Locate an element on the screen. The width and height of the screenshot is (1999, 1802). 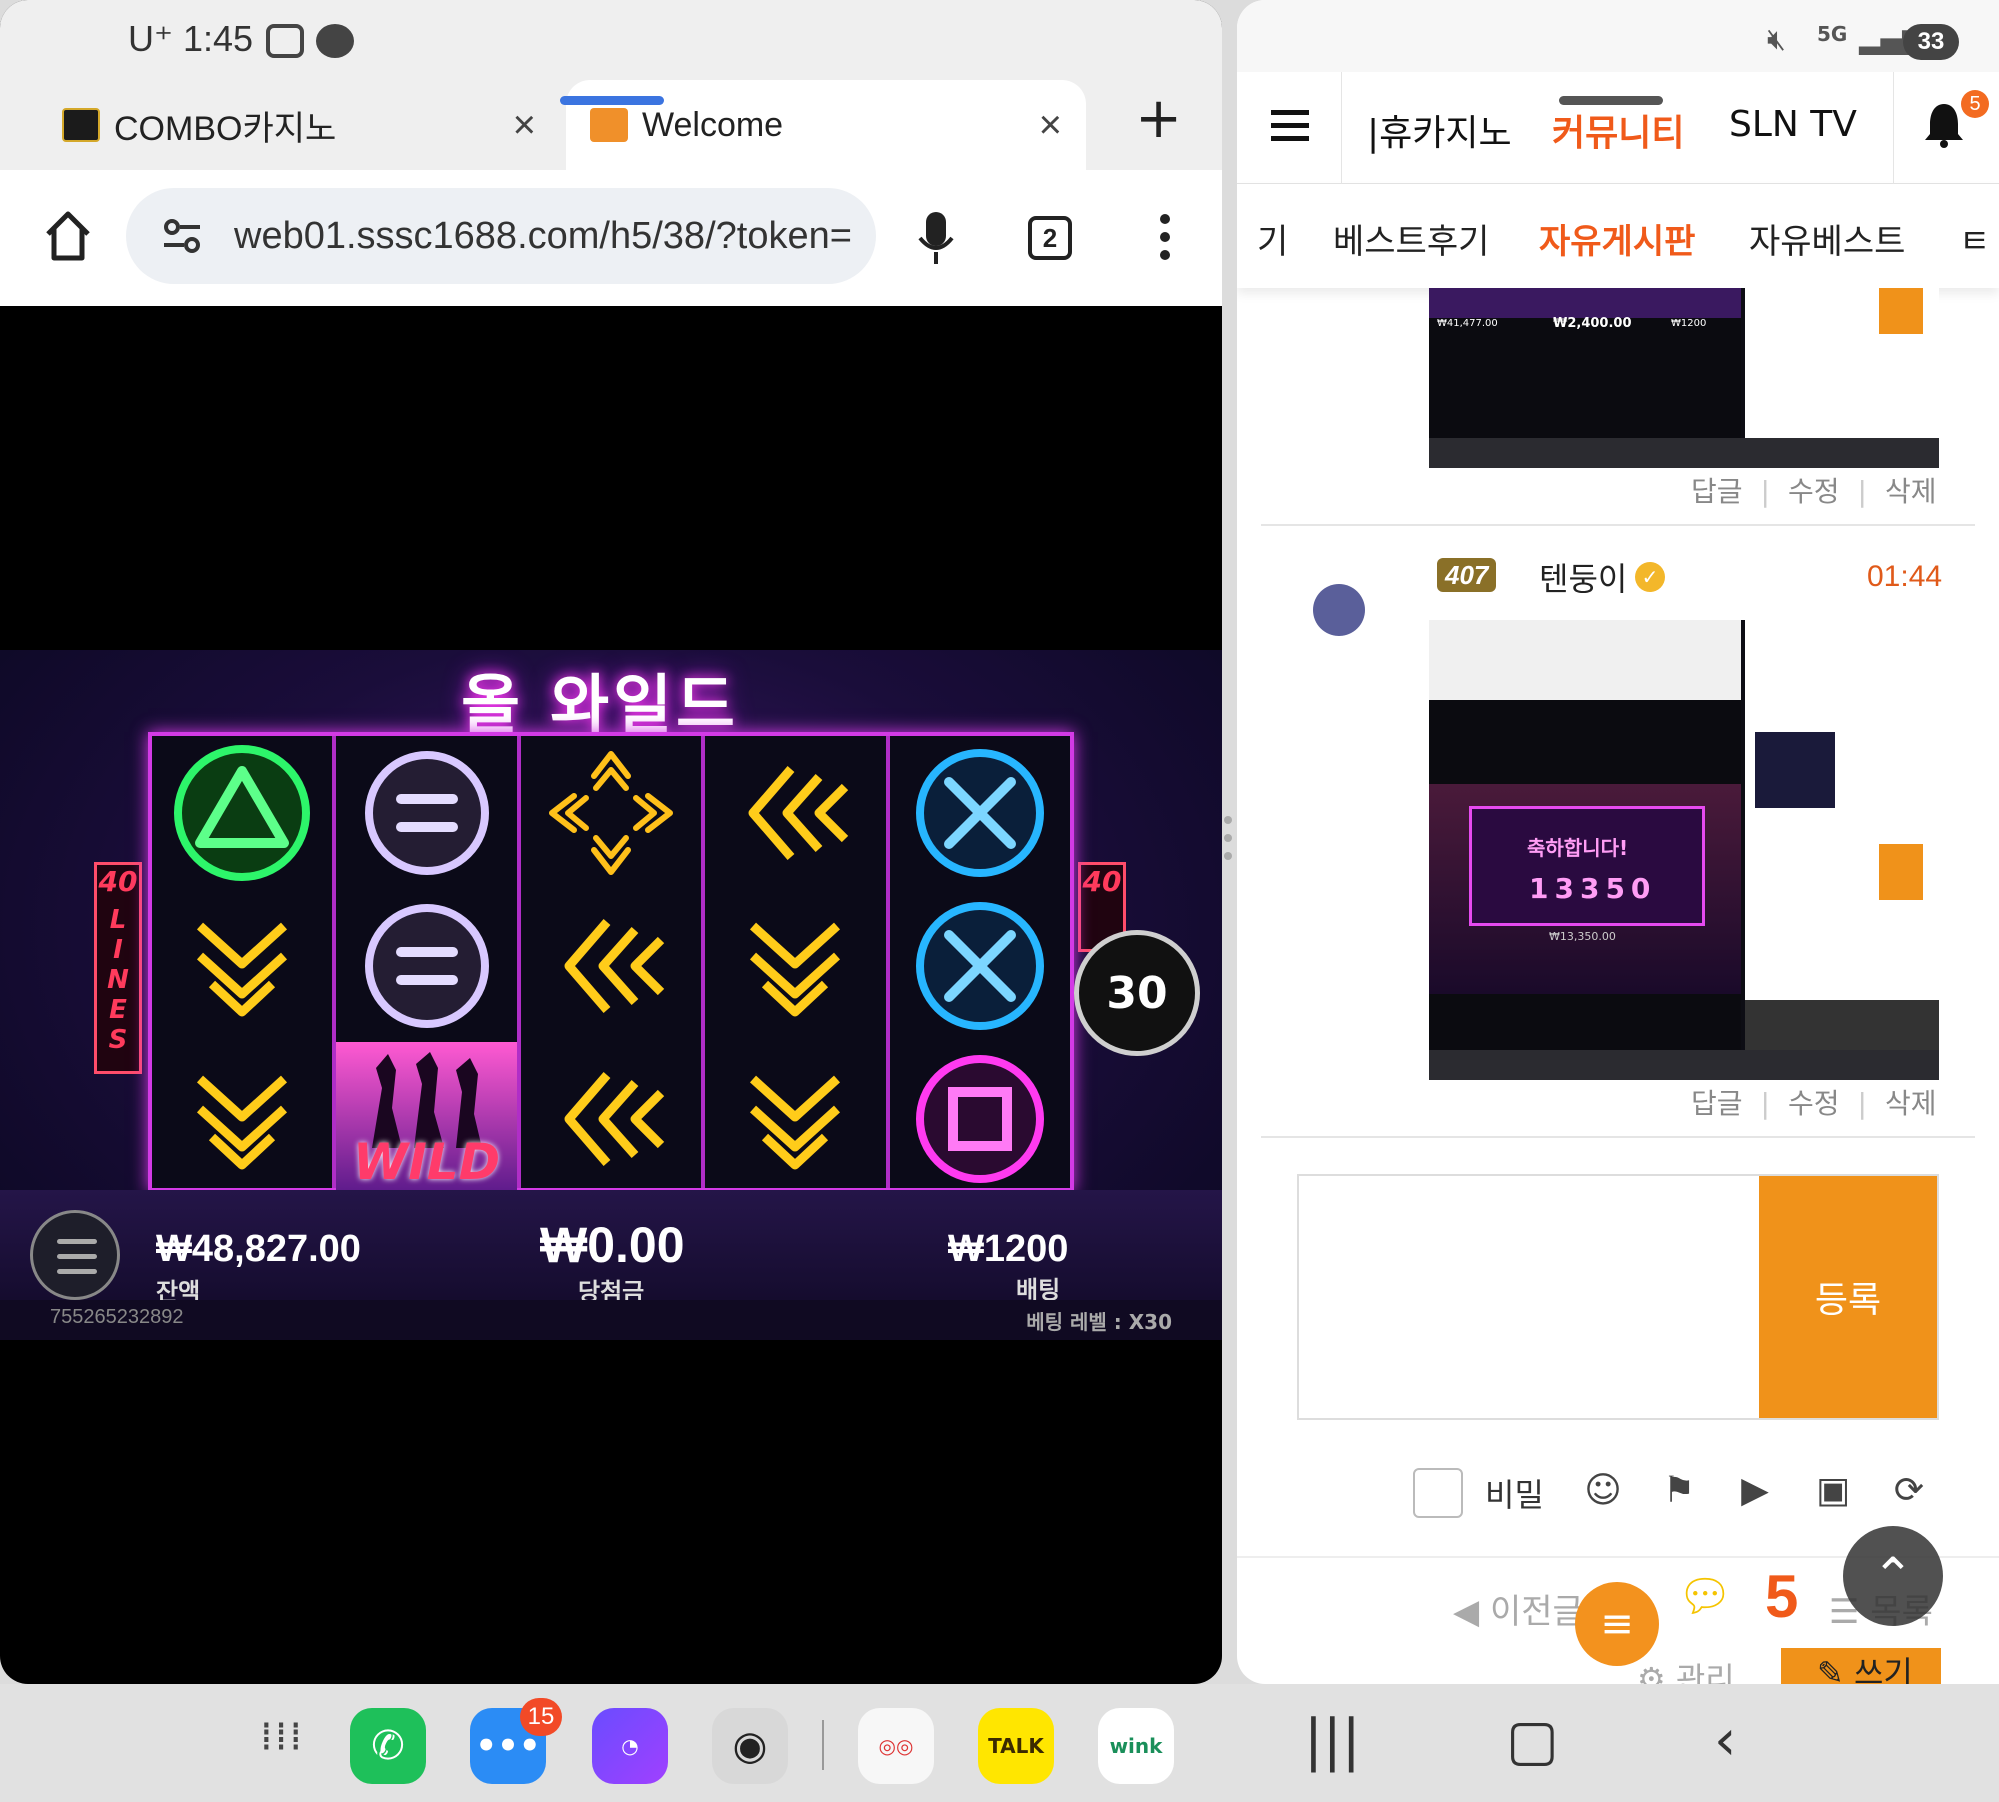
bell-icon is located at coordinates (1944, 125).